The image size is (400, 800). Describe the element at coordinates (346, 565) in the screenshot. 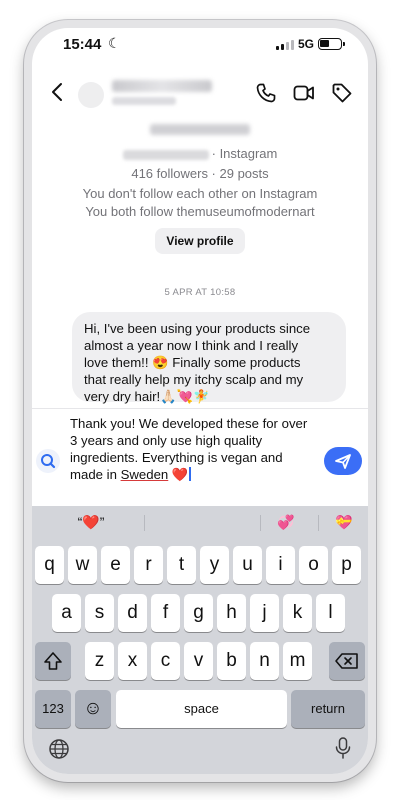

I see `key-p: p` at that location.